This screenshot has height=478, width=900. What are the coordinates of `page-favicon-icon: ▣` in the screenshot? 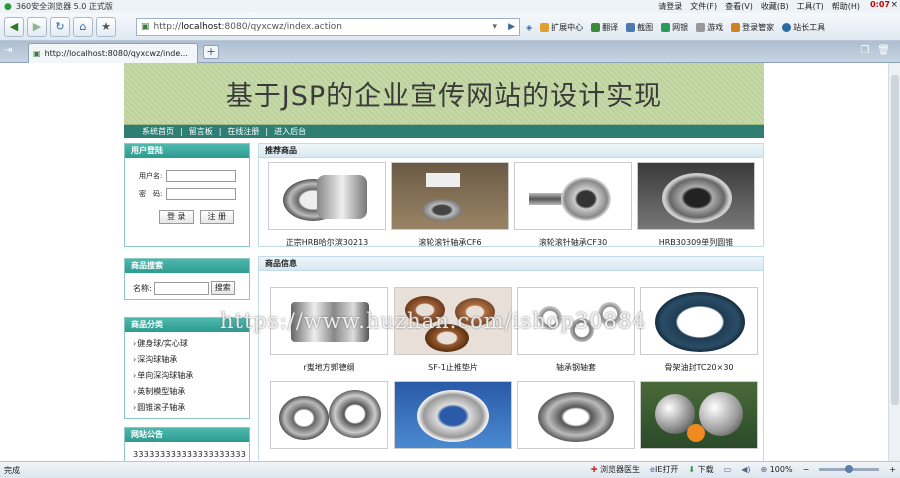 It's located at (37, 53).